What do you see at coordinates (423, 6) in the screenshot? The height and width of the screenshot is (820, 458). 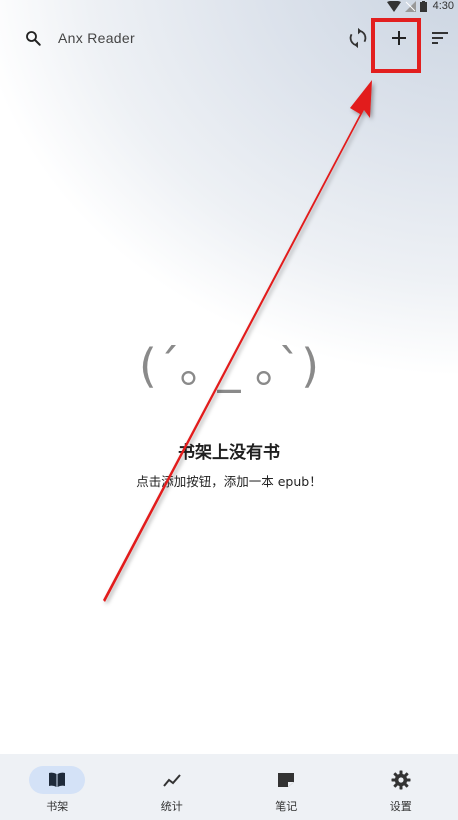 I see `battery-icon` at bounding box center [423, 6].